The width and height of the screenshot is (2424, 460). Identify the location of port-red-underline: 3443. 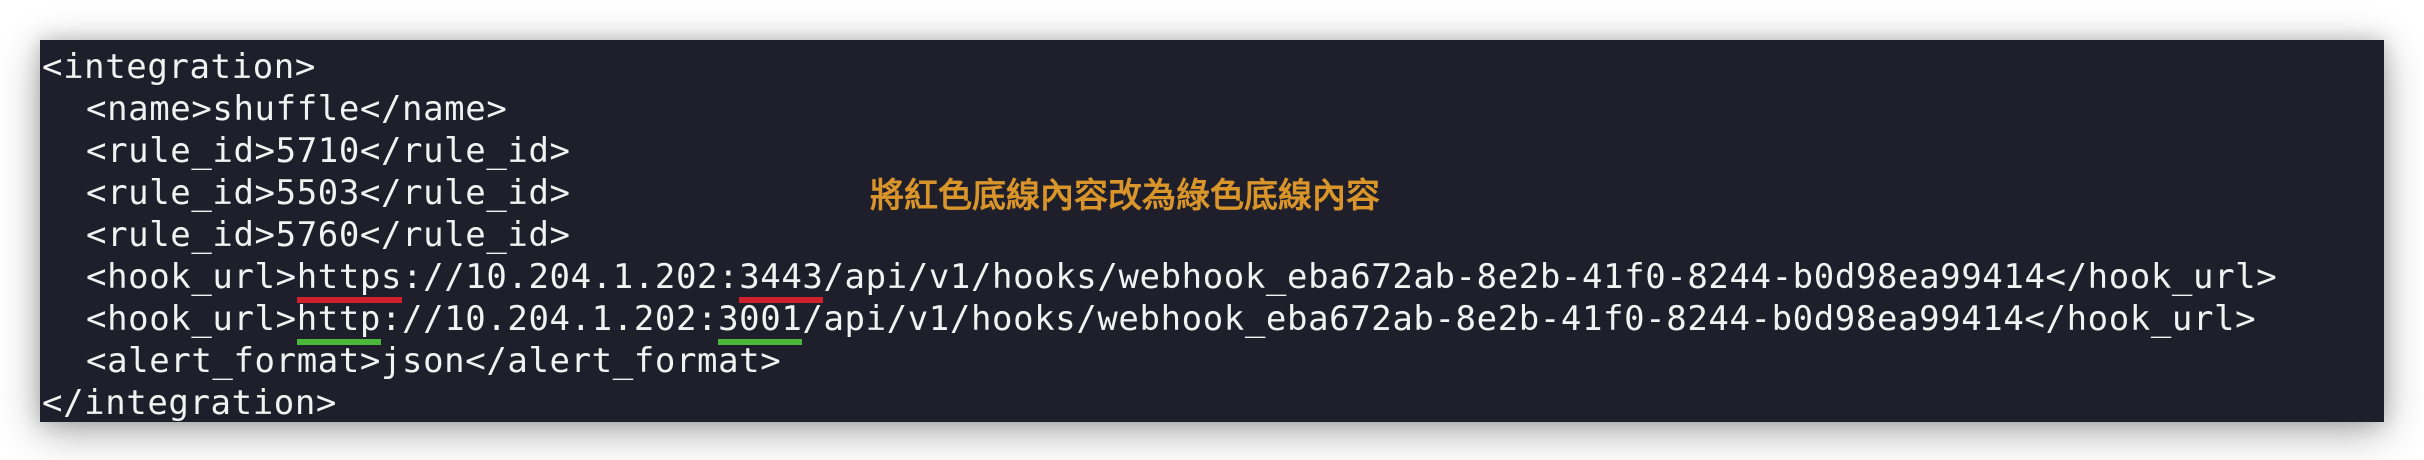
(781, 280).